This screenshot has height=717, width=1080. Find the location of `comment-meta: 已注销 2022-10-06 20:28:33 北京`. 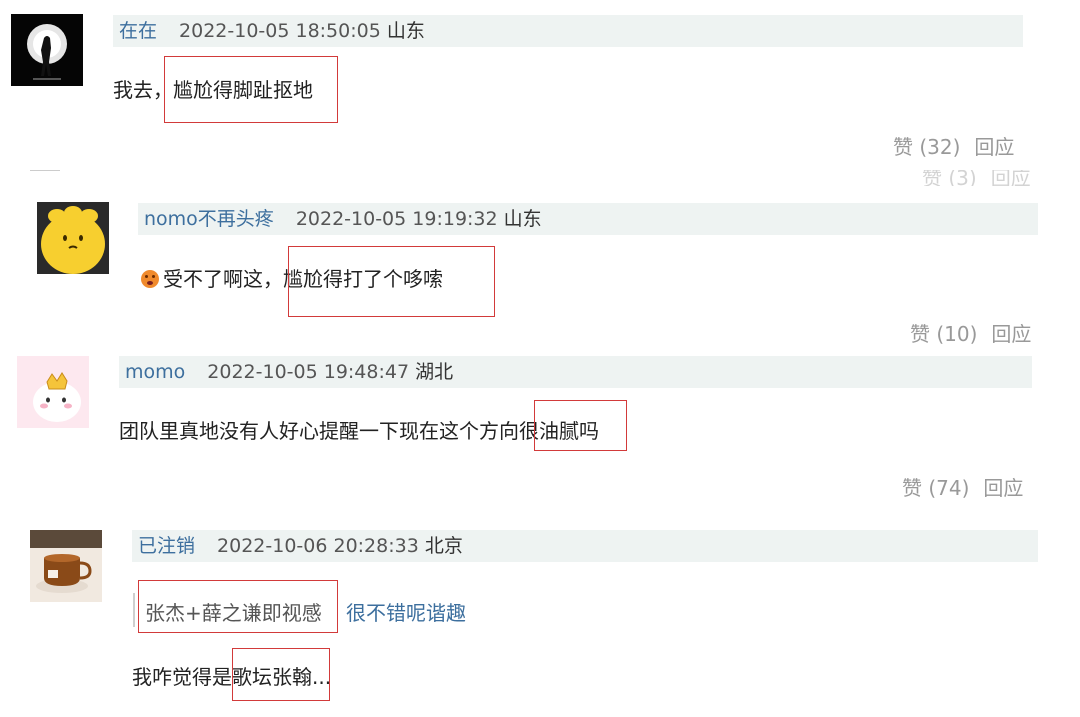

comment-meta: 已注销 2022-10-06 20:28:33 北京 is located at coordinates (585, 546).